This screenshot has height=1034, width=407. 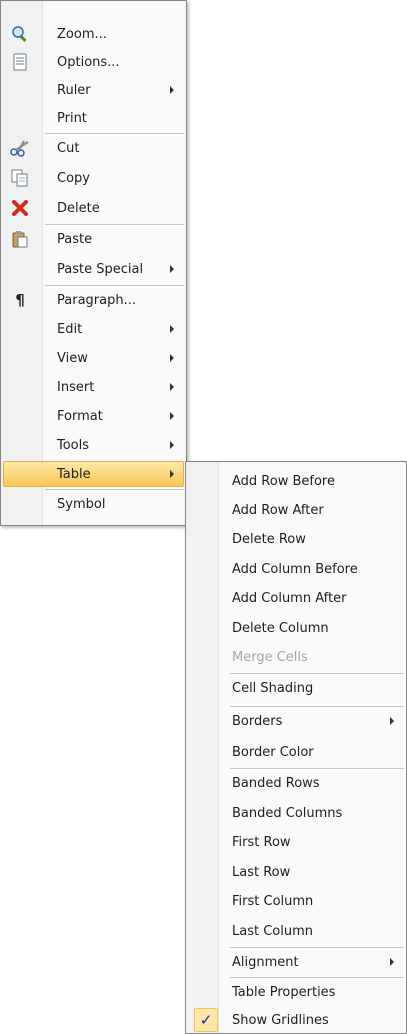 I want to click on submenu-item-label: Add Column After, so click(x=289, y=598).